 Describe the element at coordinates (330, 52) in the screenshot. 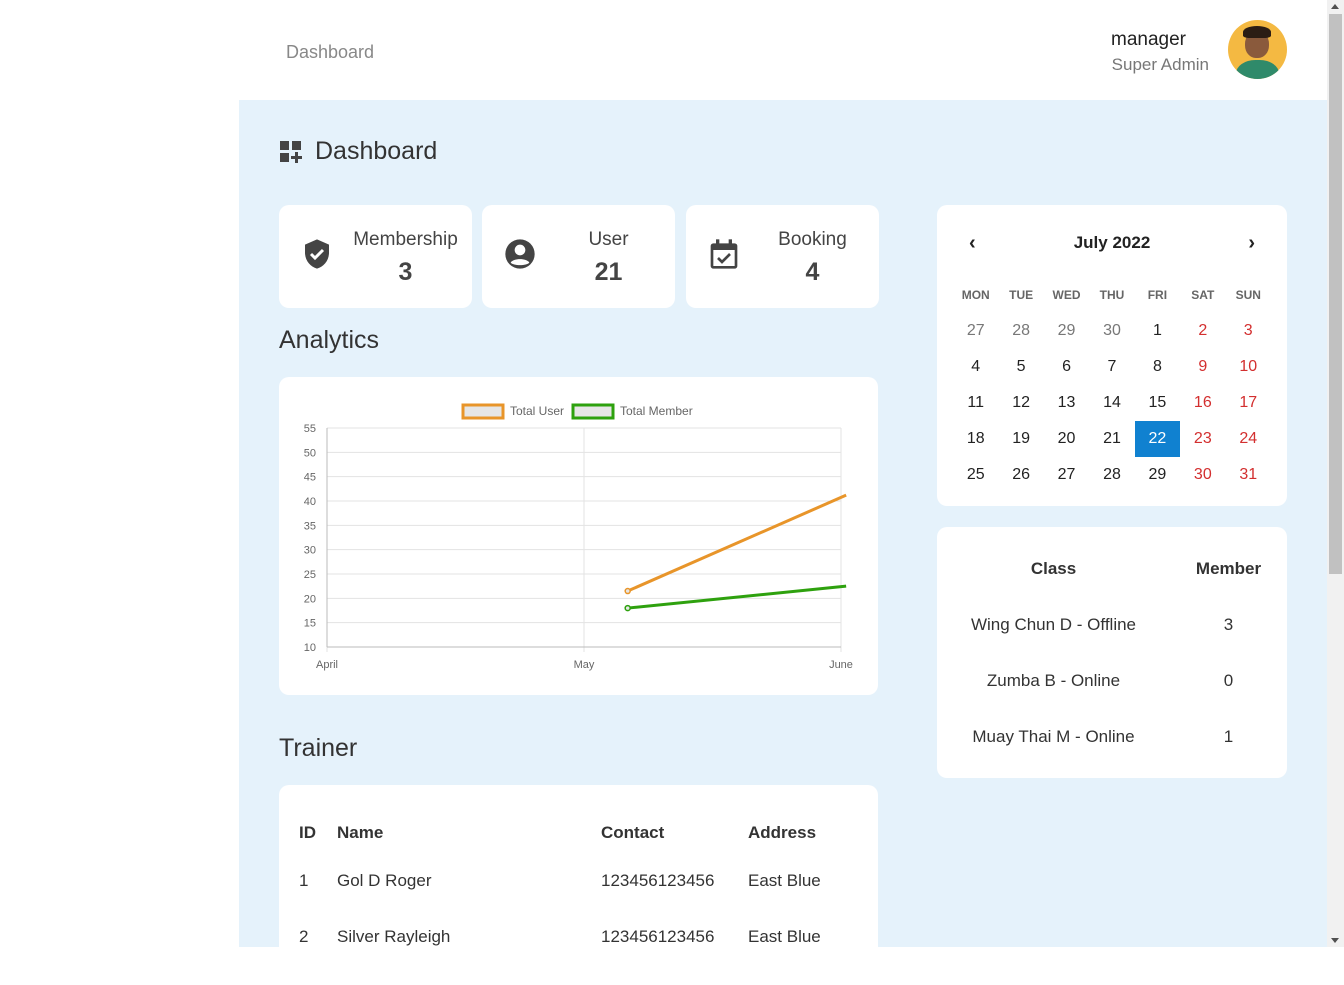

I see `breadcrumb: Dashboard` at that location.